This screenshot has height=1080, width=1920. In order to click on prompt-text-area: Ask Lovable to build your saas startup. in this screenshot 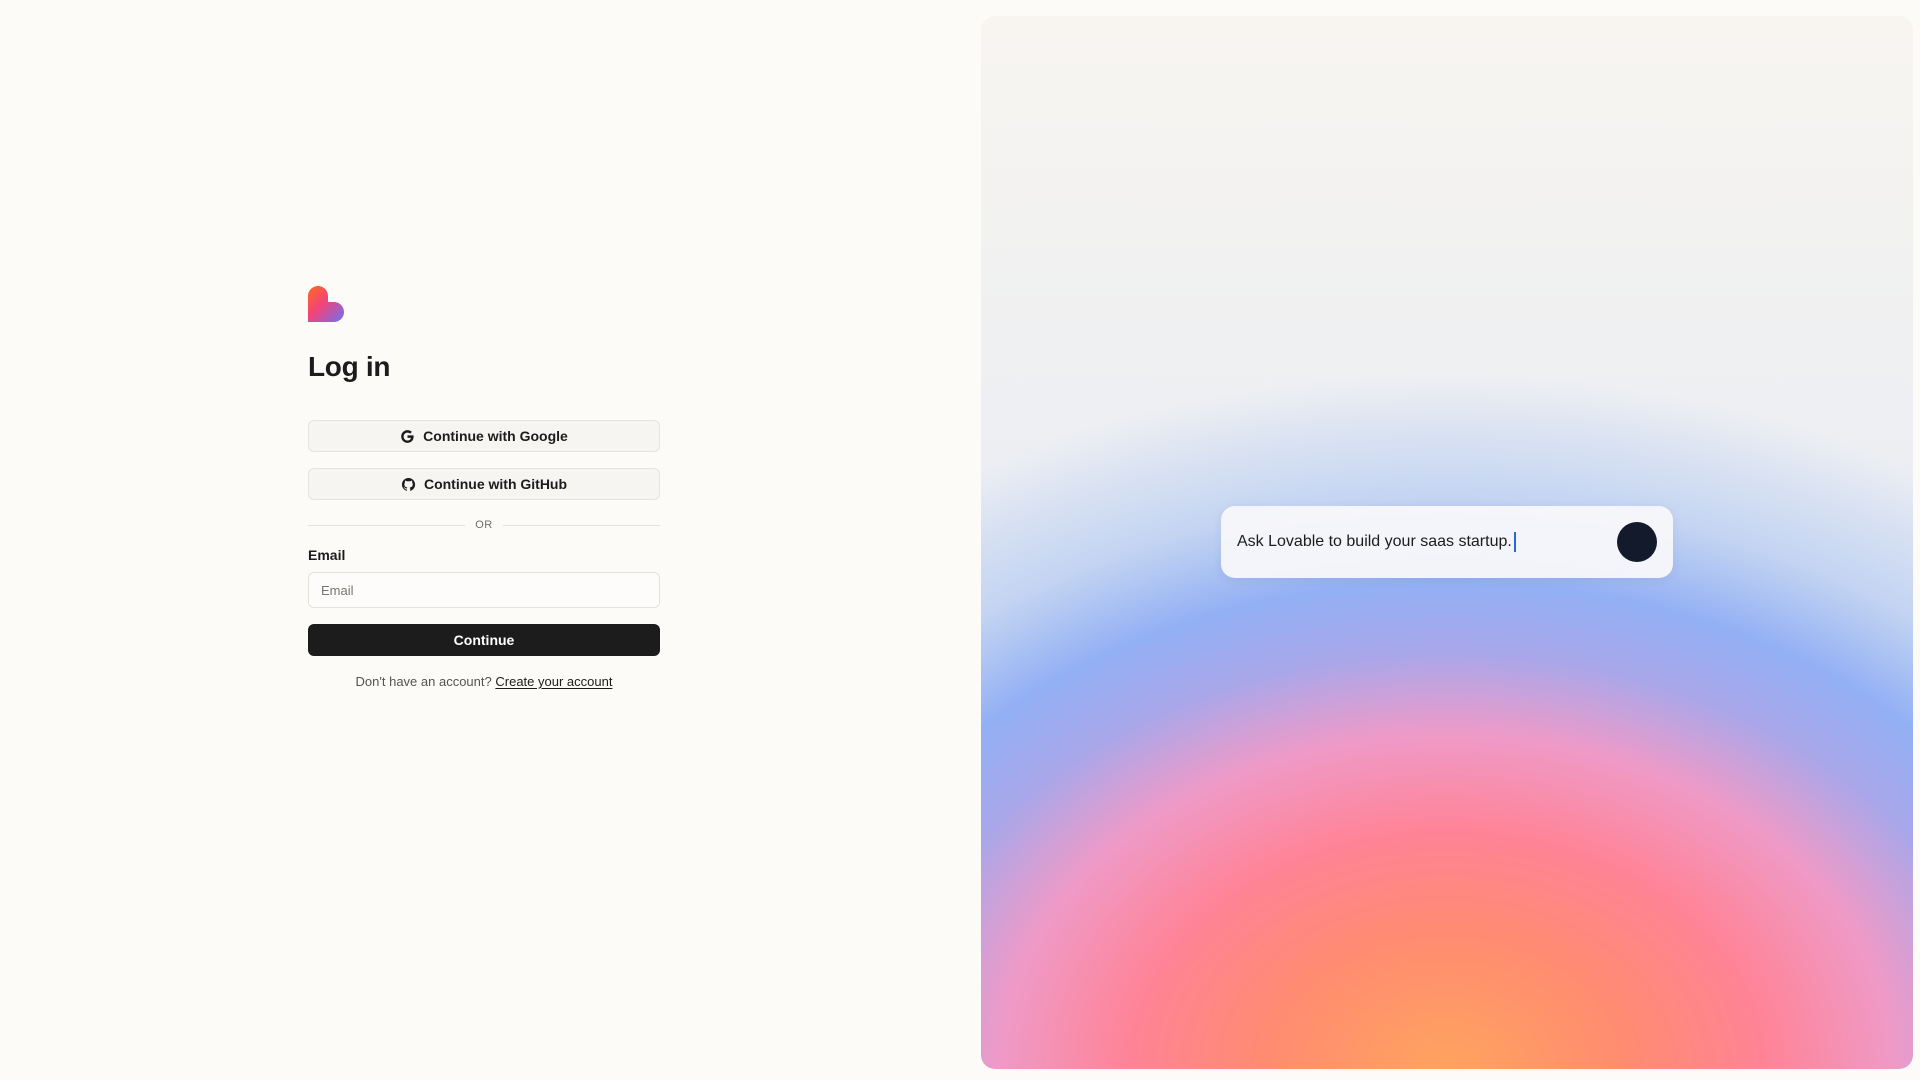, I will do `click(1427, 542)`.